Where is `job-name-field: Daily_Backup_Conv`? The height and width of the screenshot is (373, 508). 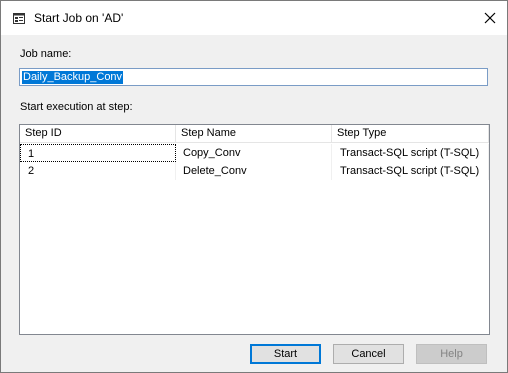
job-name-field: Daily_Backup_Conv is located at coordinates (253, 77).